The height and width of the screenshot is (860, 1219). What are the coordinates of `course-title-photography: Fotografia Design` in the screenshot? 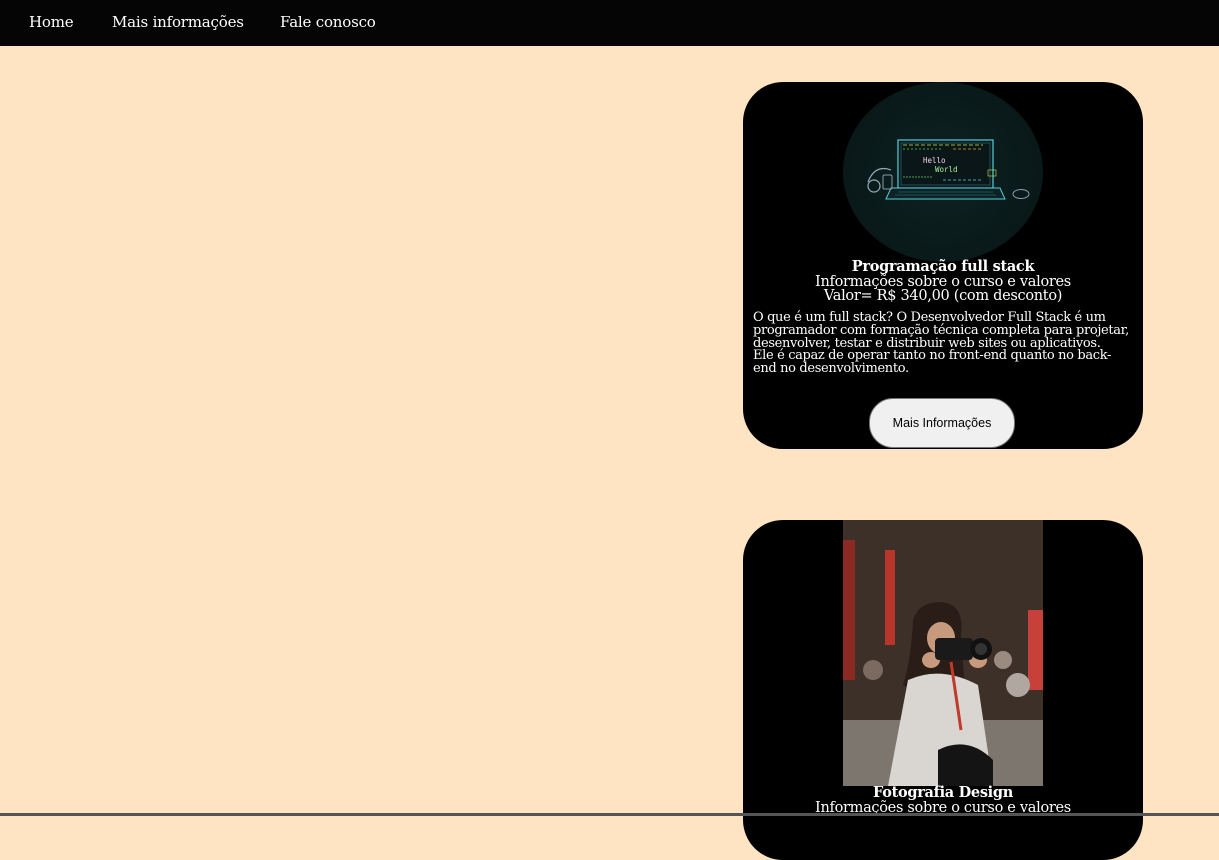 It's located at (943, 792).